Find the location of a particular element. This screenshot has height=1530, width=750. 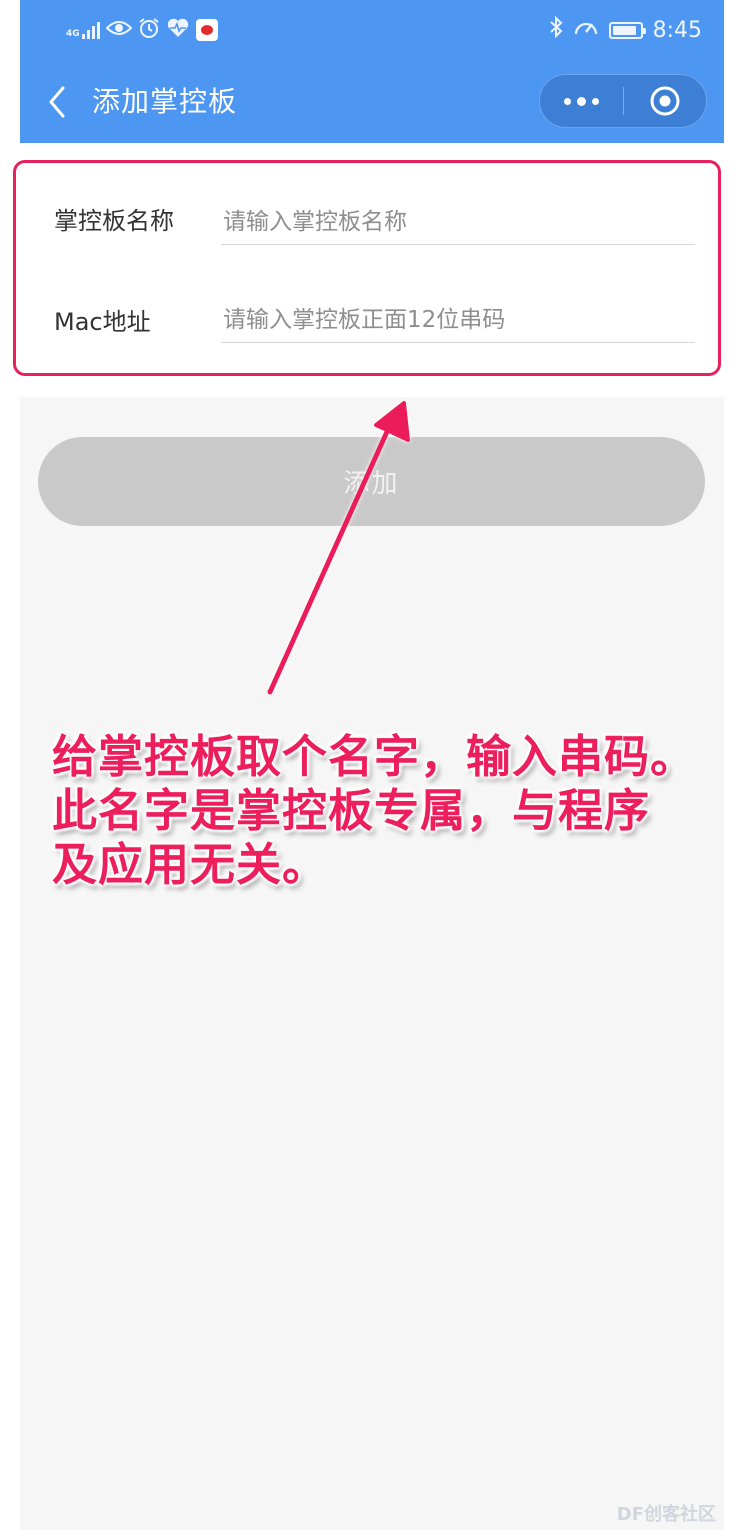

header-bar: 4G 8:45 添加掌控板 is located at coordinates (372, 71).